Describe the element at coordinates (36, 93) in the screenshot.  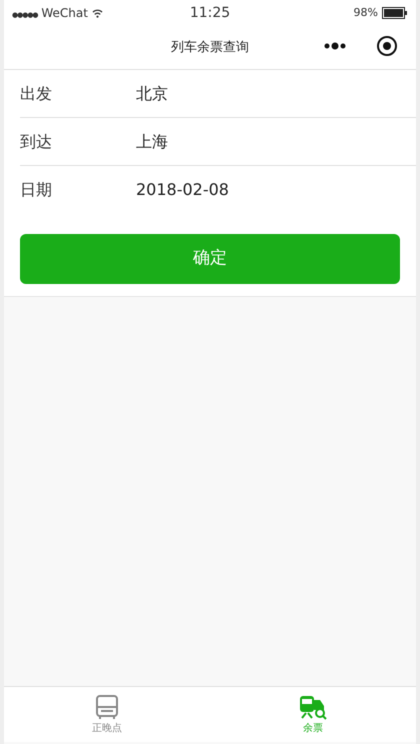
I see `field-label: 出发` at that location.